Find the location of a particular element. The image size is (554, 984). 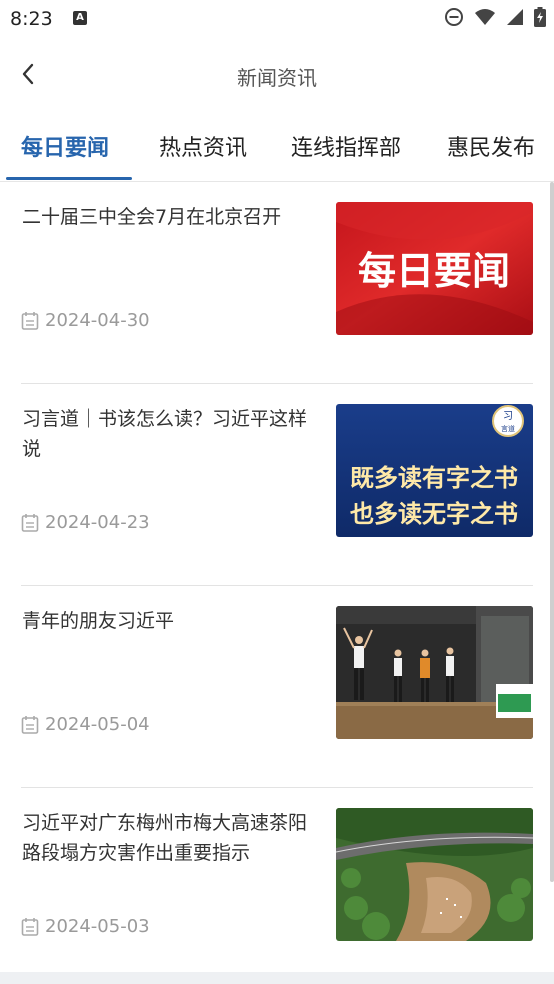

news-thumbnail: 习 言道 既多读有字之书 也多读无字之书 is located at coordinates (434, 470).